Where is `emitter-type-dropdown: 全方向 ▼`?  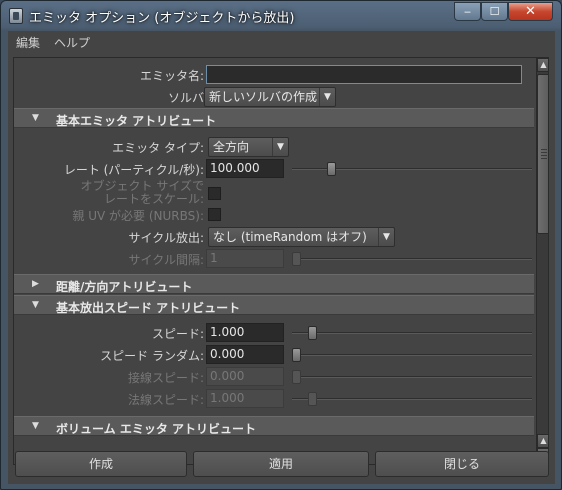 emitter-type-dropdown: 全方向 ▼ is located at coordinates (248, 147).